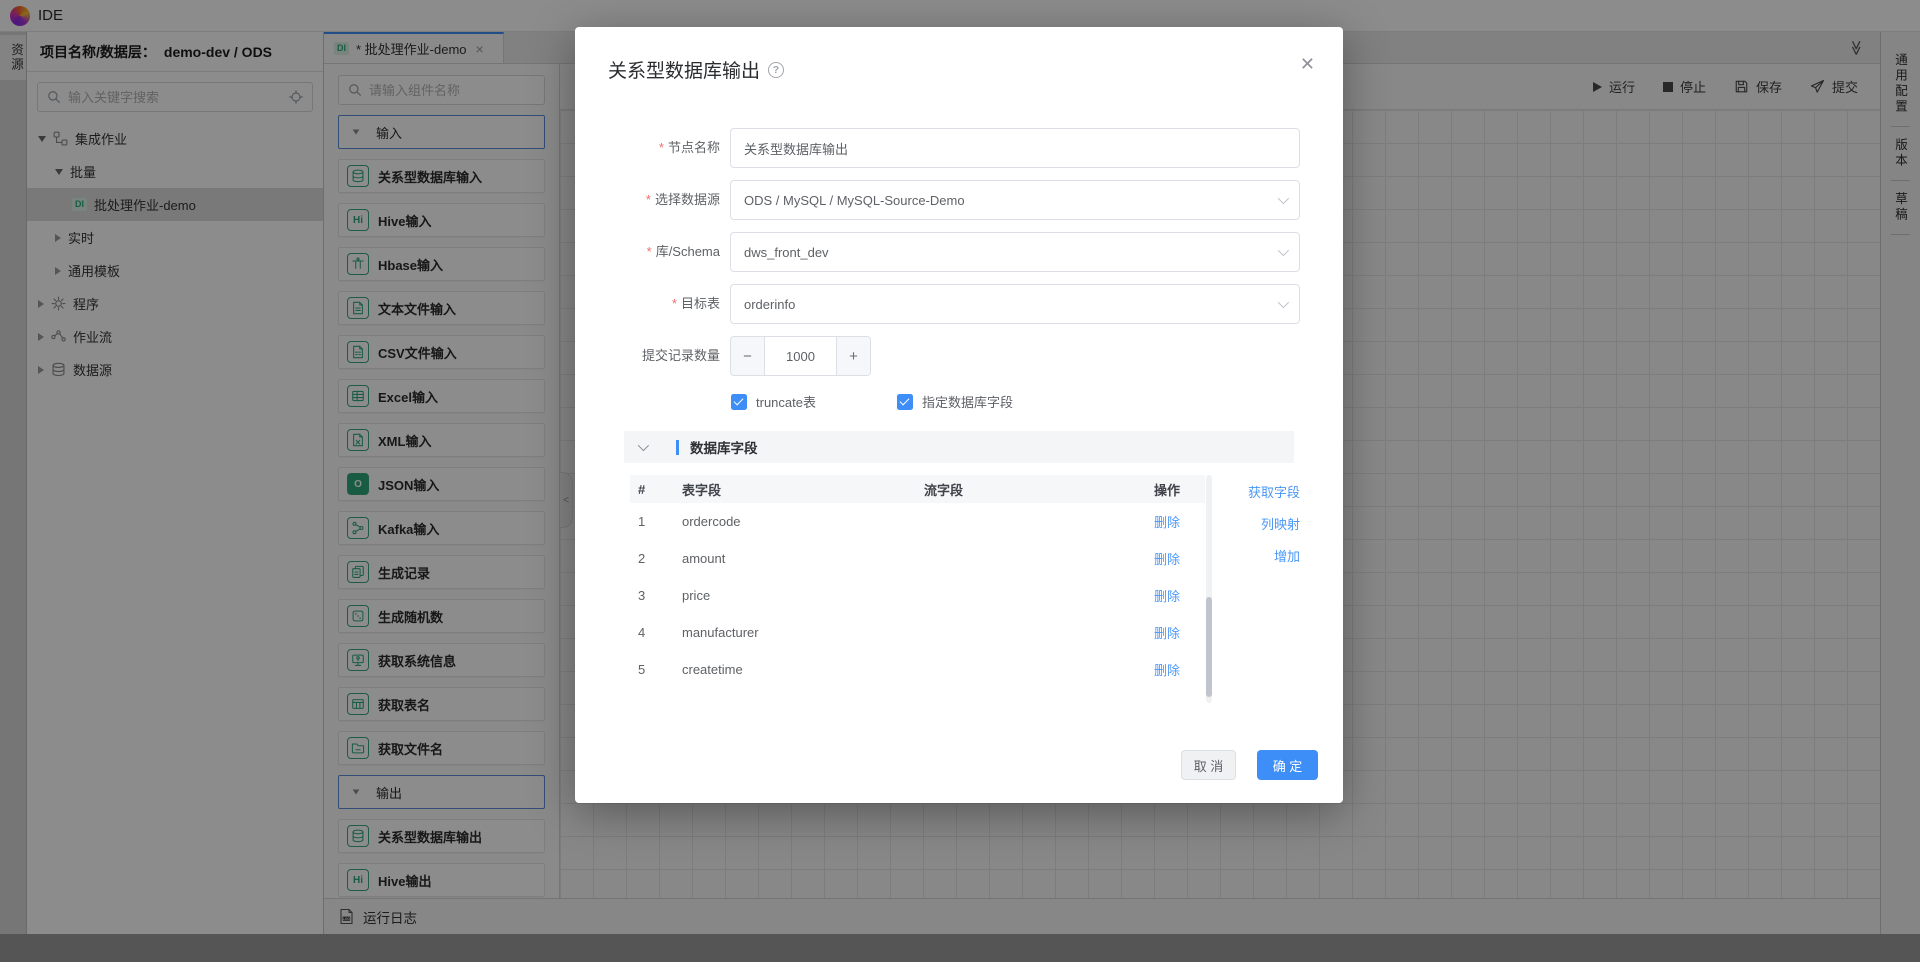 The image size is (1920, 962). I want to click on table-field-cell: createtime, so click(712, 669).